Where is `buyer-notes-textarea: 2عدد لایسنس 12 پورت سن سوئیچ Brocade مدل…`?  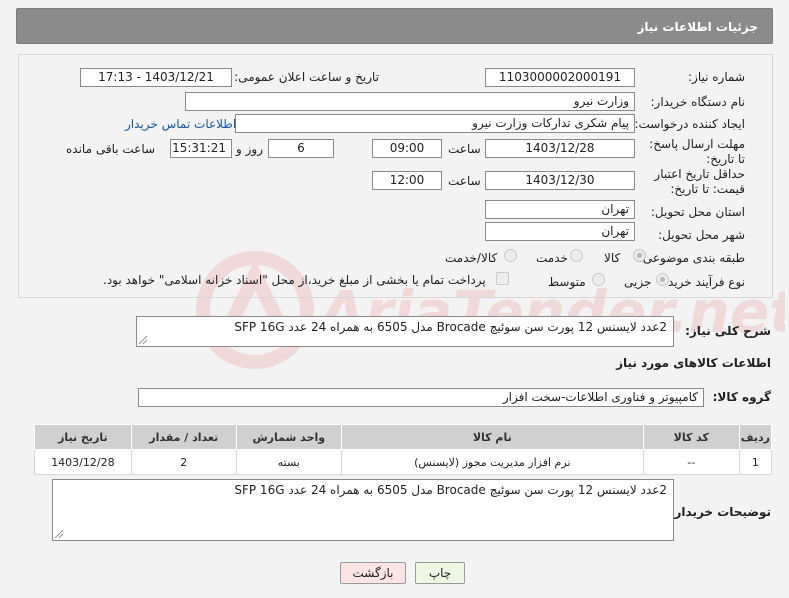
buyer-notes-textarea: 2عدد لایسنس 12 پورت سن سوئیچ Brocade مدل… is located at coordinates (363, 510).